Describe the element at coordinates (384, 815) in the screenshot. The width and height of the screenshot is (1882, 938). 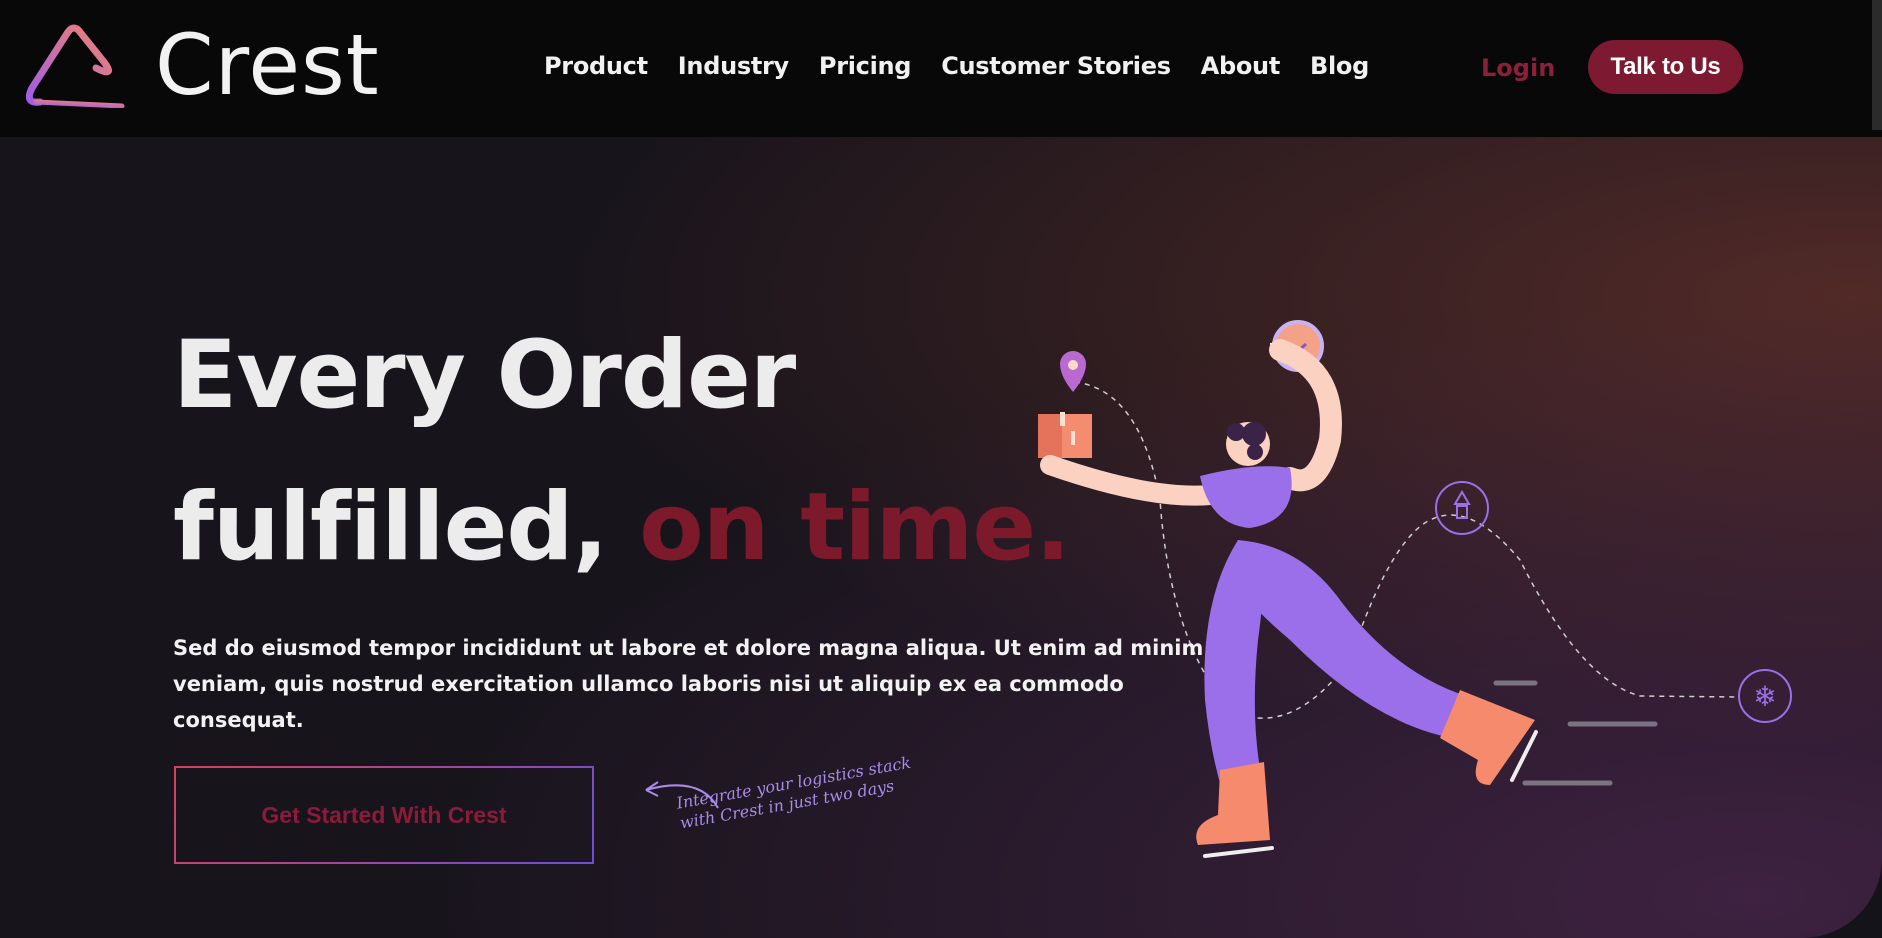
I see `get-started-button: Get Started With Crest` at that location.